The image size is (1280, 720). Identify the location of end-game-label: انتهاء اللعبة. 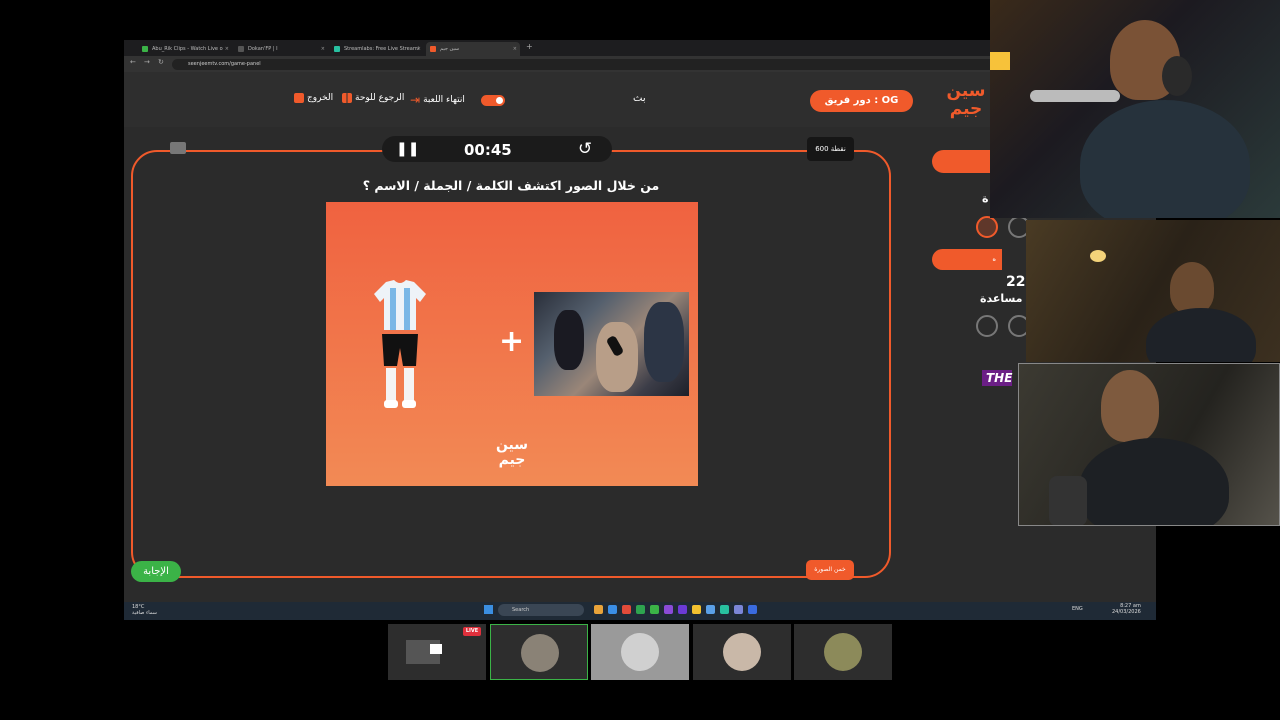
(444, 100).